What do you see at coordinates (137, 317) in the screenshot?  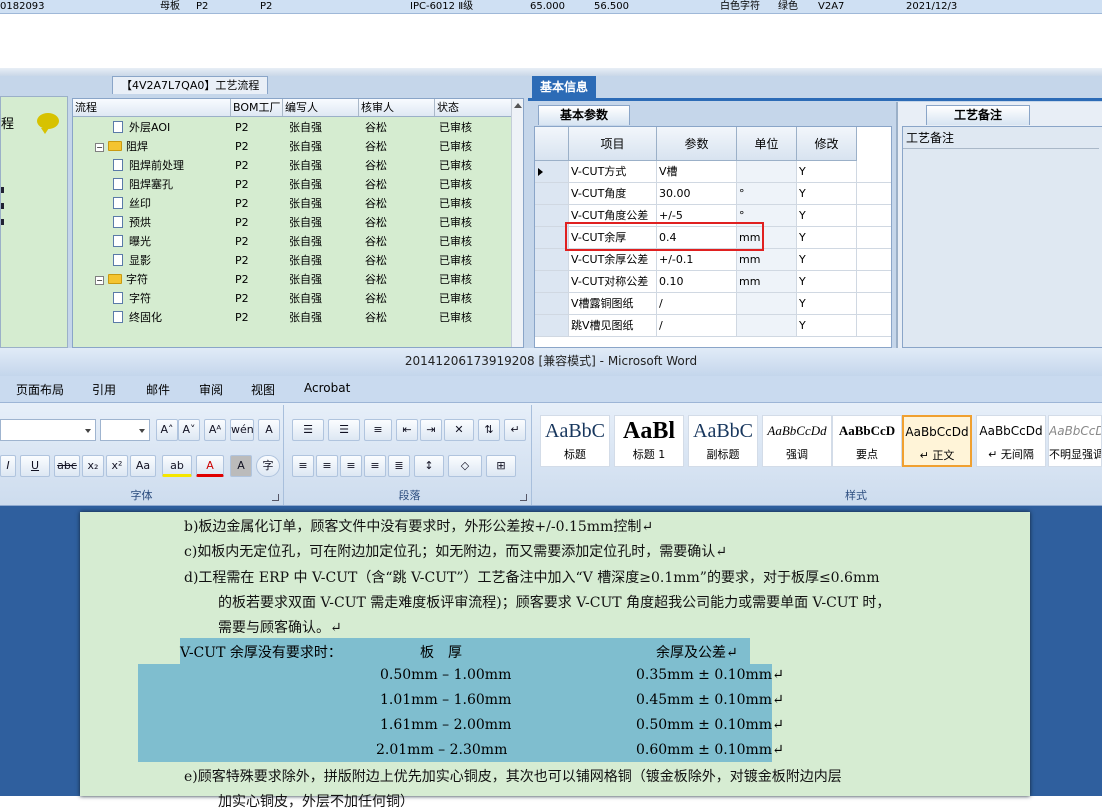 I see `tree-node: 终固化` at bounding box center [137, 317].